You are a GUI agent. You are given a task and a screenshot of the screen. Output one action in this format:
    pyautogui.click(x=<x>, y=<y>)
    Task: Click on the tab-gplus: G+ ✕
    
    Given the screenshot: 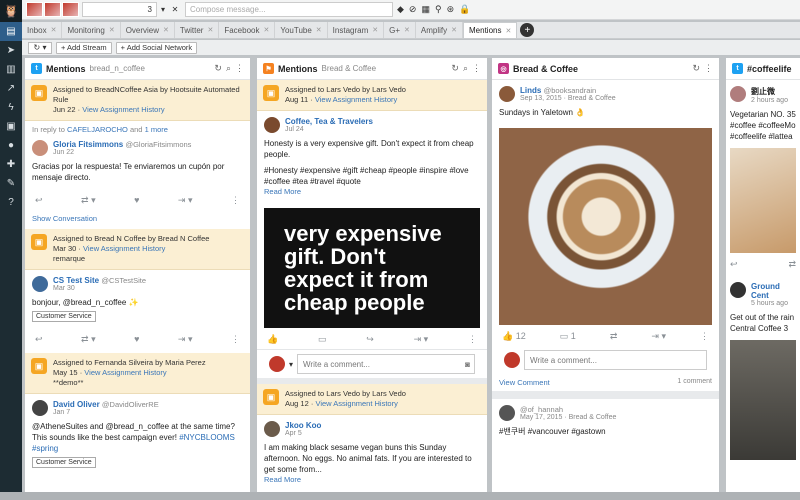 What is the action you would take?
    pyautogui.click(x=400, y=30)
    